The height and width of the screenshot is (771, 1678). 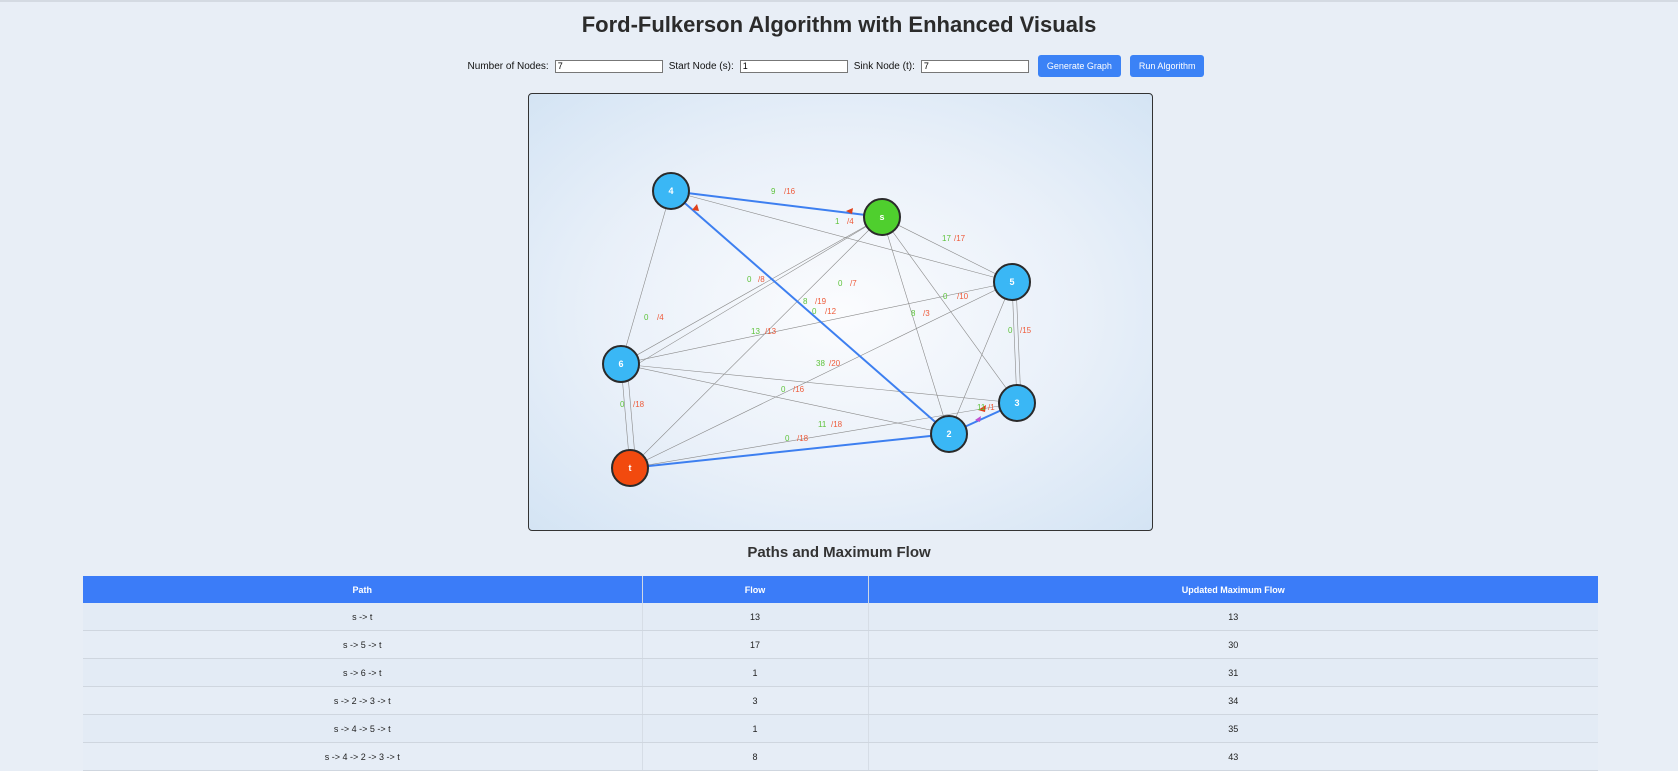 What do you see at coordinates (974, 66) in the screenshot?
I see `sink-node-input` at bounding box center [974, 66].